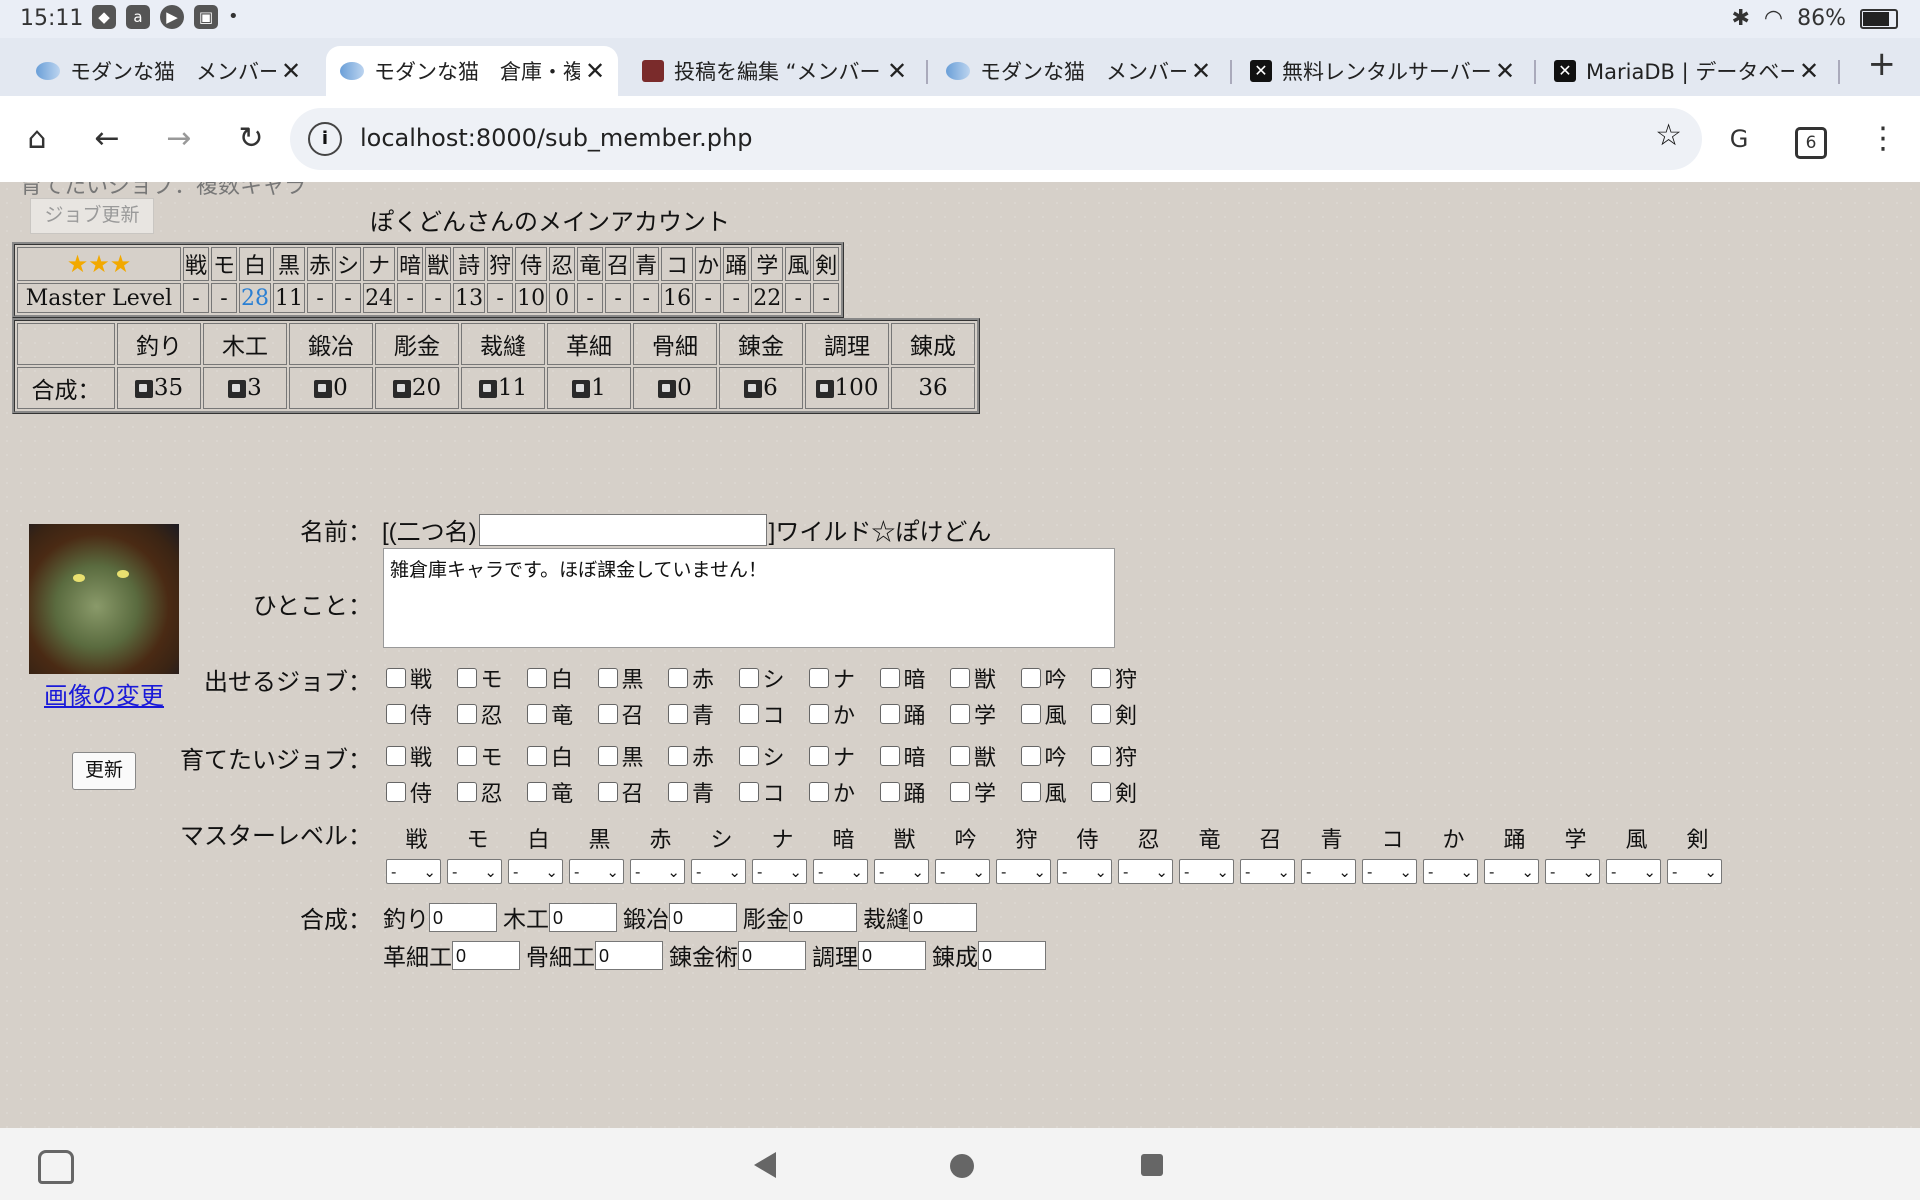 The image size is (1920, 1200). I want to click on train-job-checkbox: 赤, so click(703, 756).